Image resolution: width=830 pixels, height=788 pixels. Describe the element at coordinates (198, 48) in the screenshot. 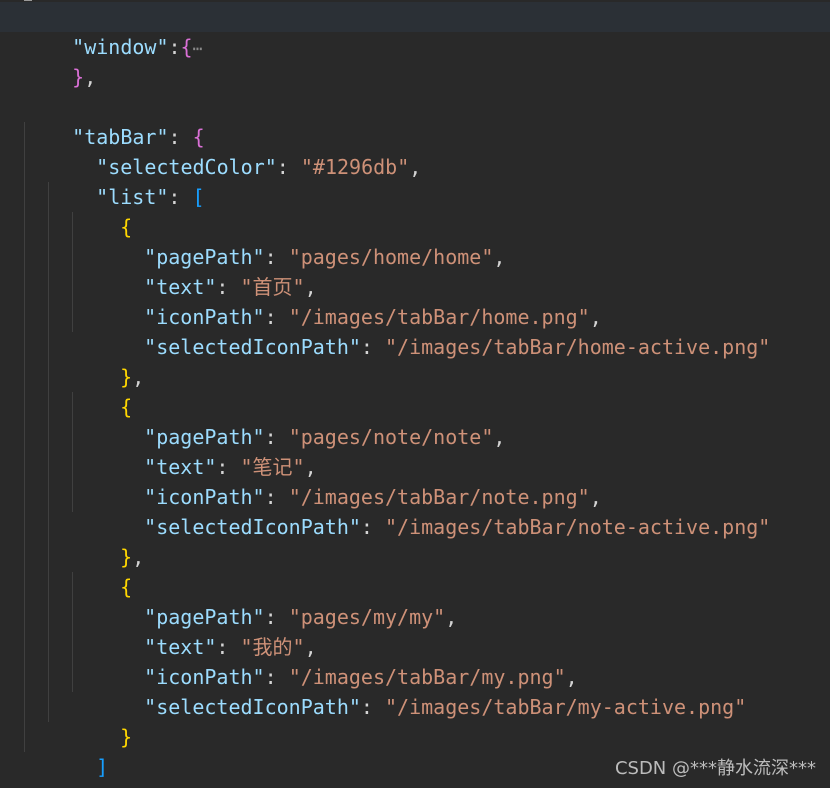

I see `fold-ellipsis-icon: ⋯` at that location.